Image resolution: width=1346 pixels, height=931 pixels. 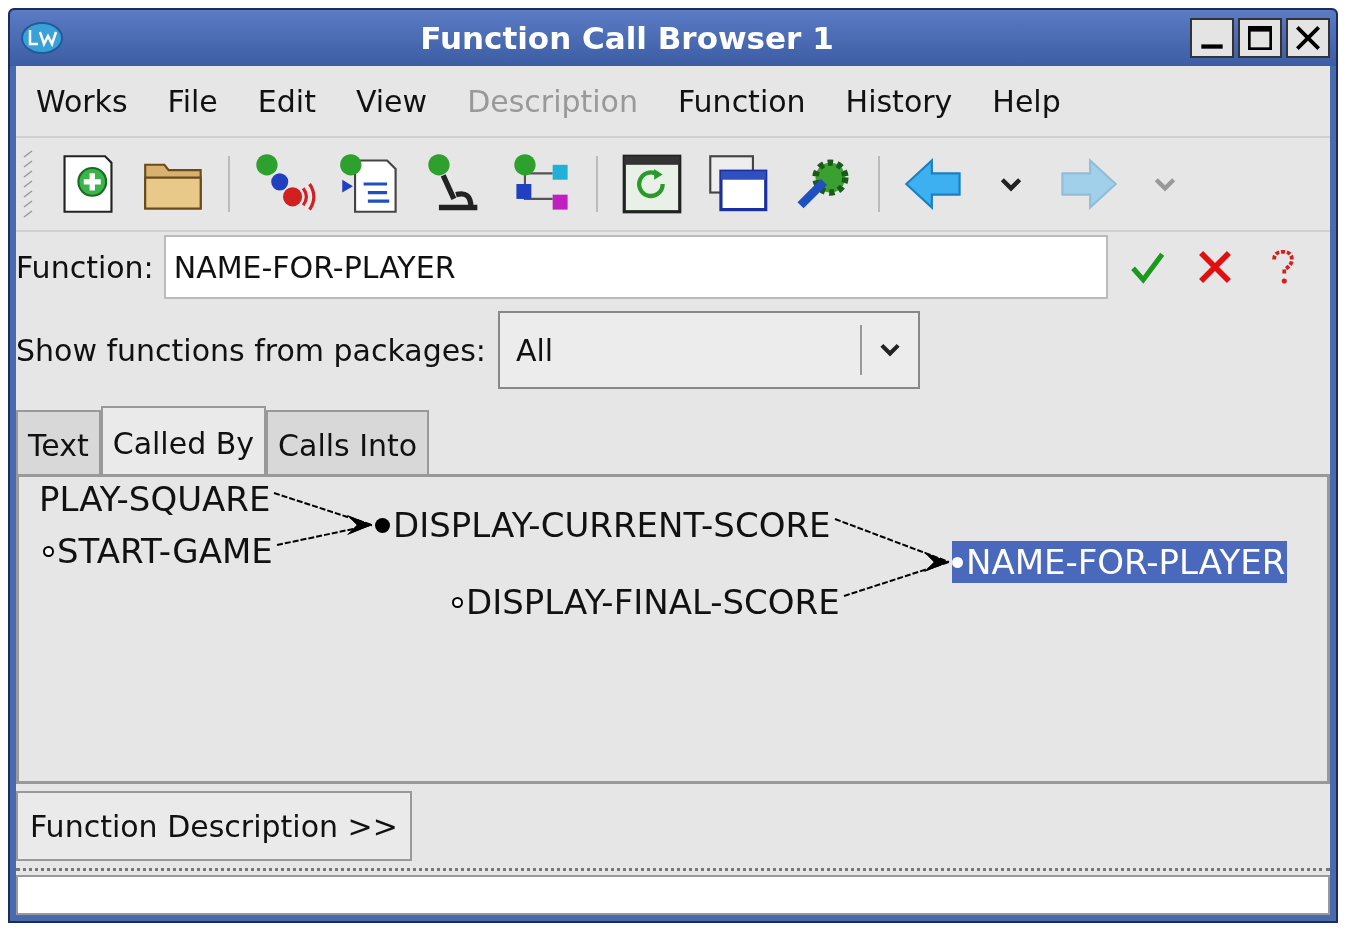 What do you see at coordinates (192, 101) in the screenshot?
I see `menu-item: File` at bounding box center [192, 101].